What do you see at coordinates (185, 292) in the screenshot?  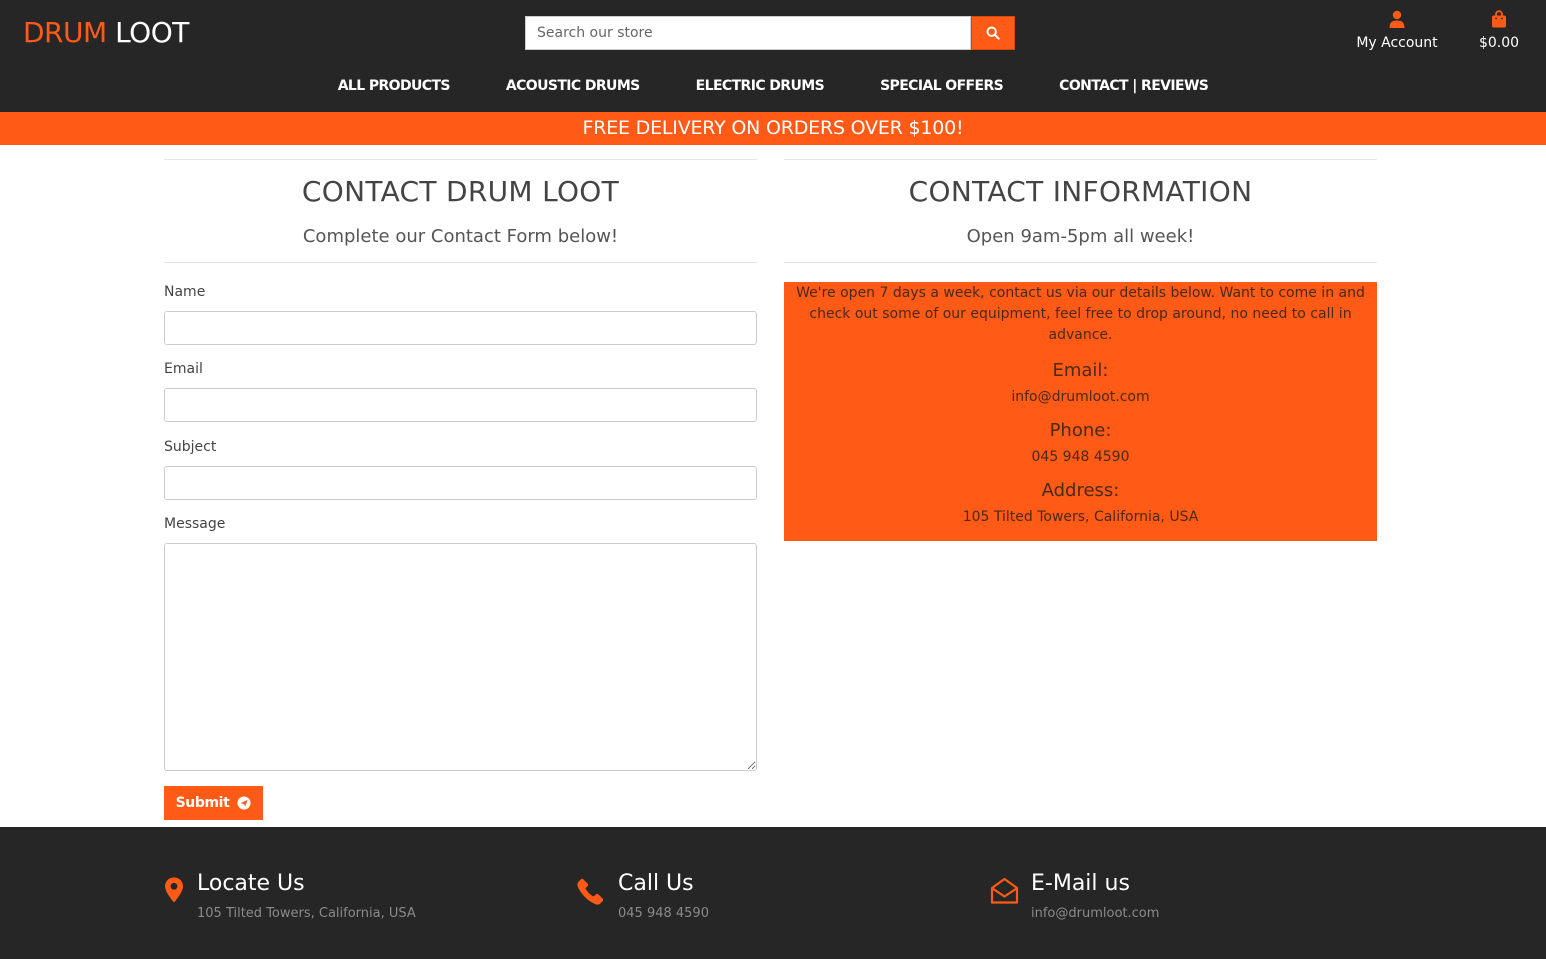 I see `name-label: Name` at bounding box center [185, 292].